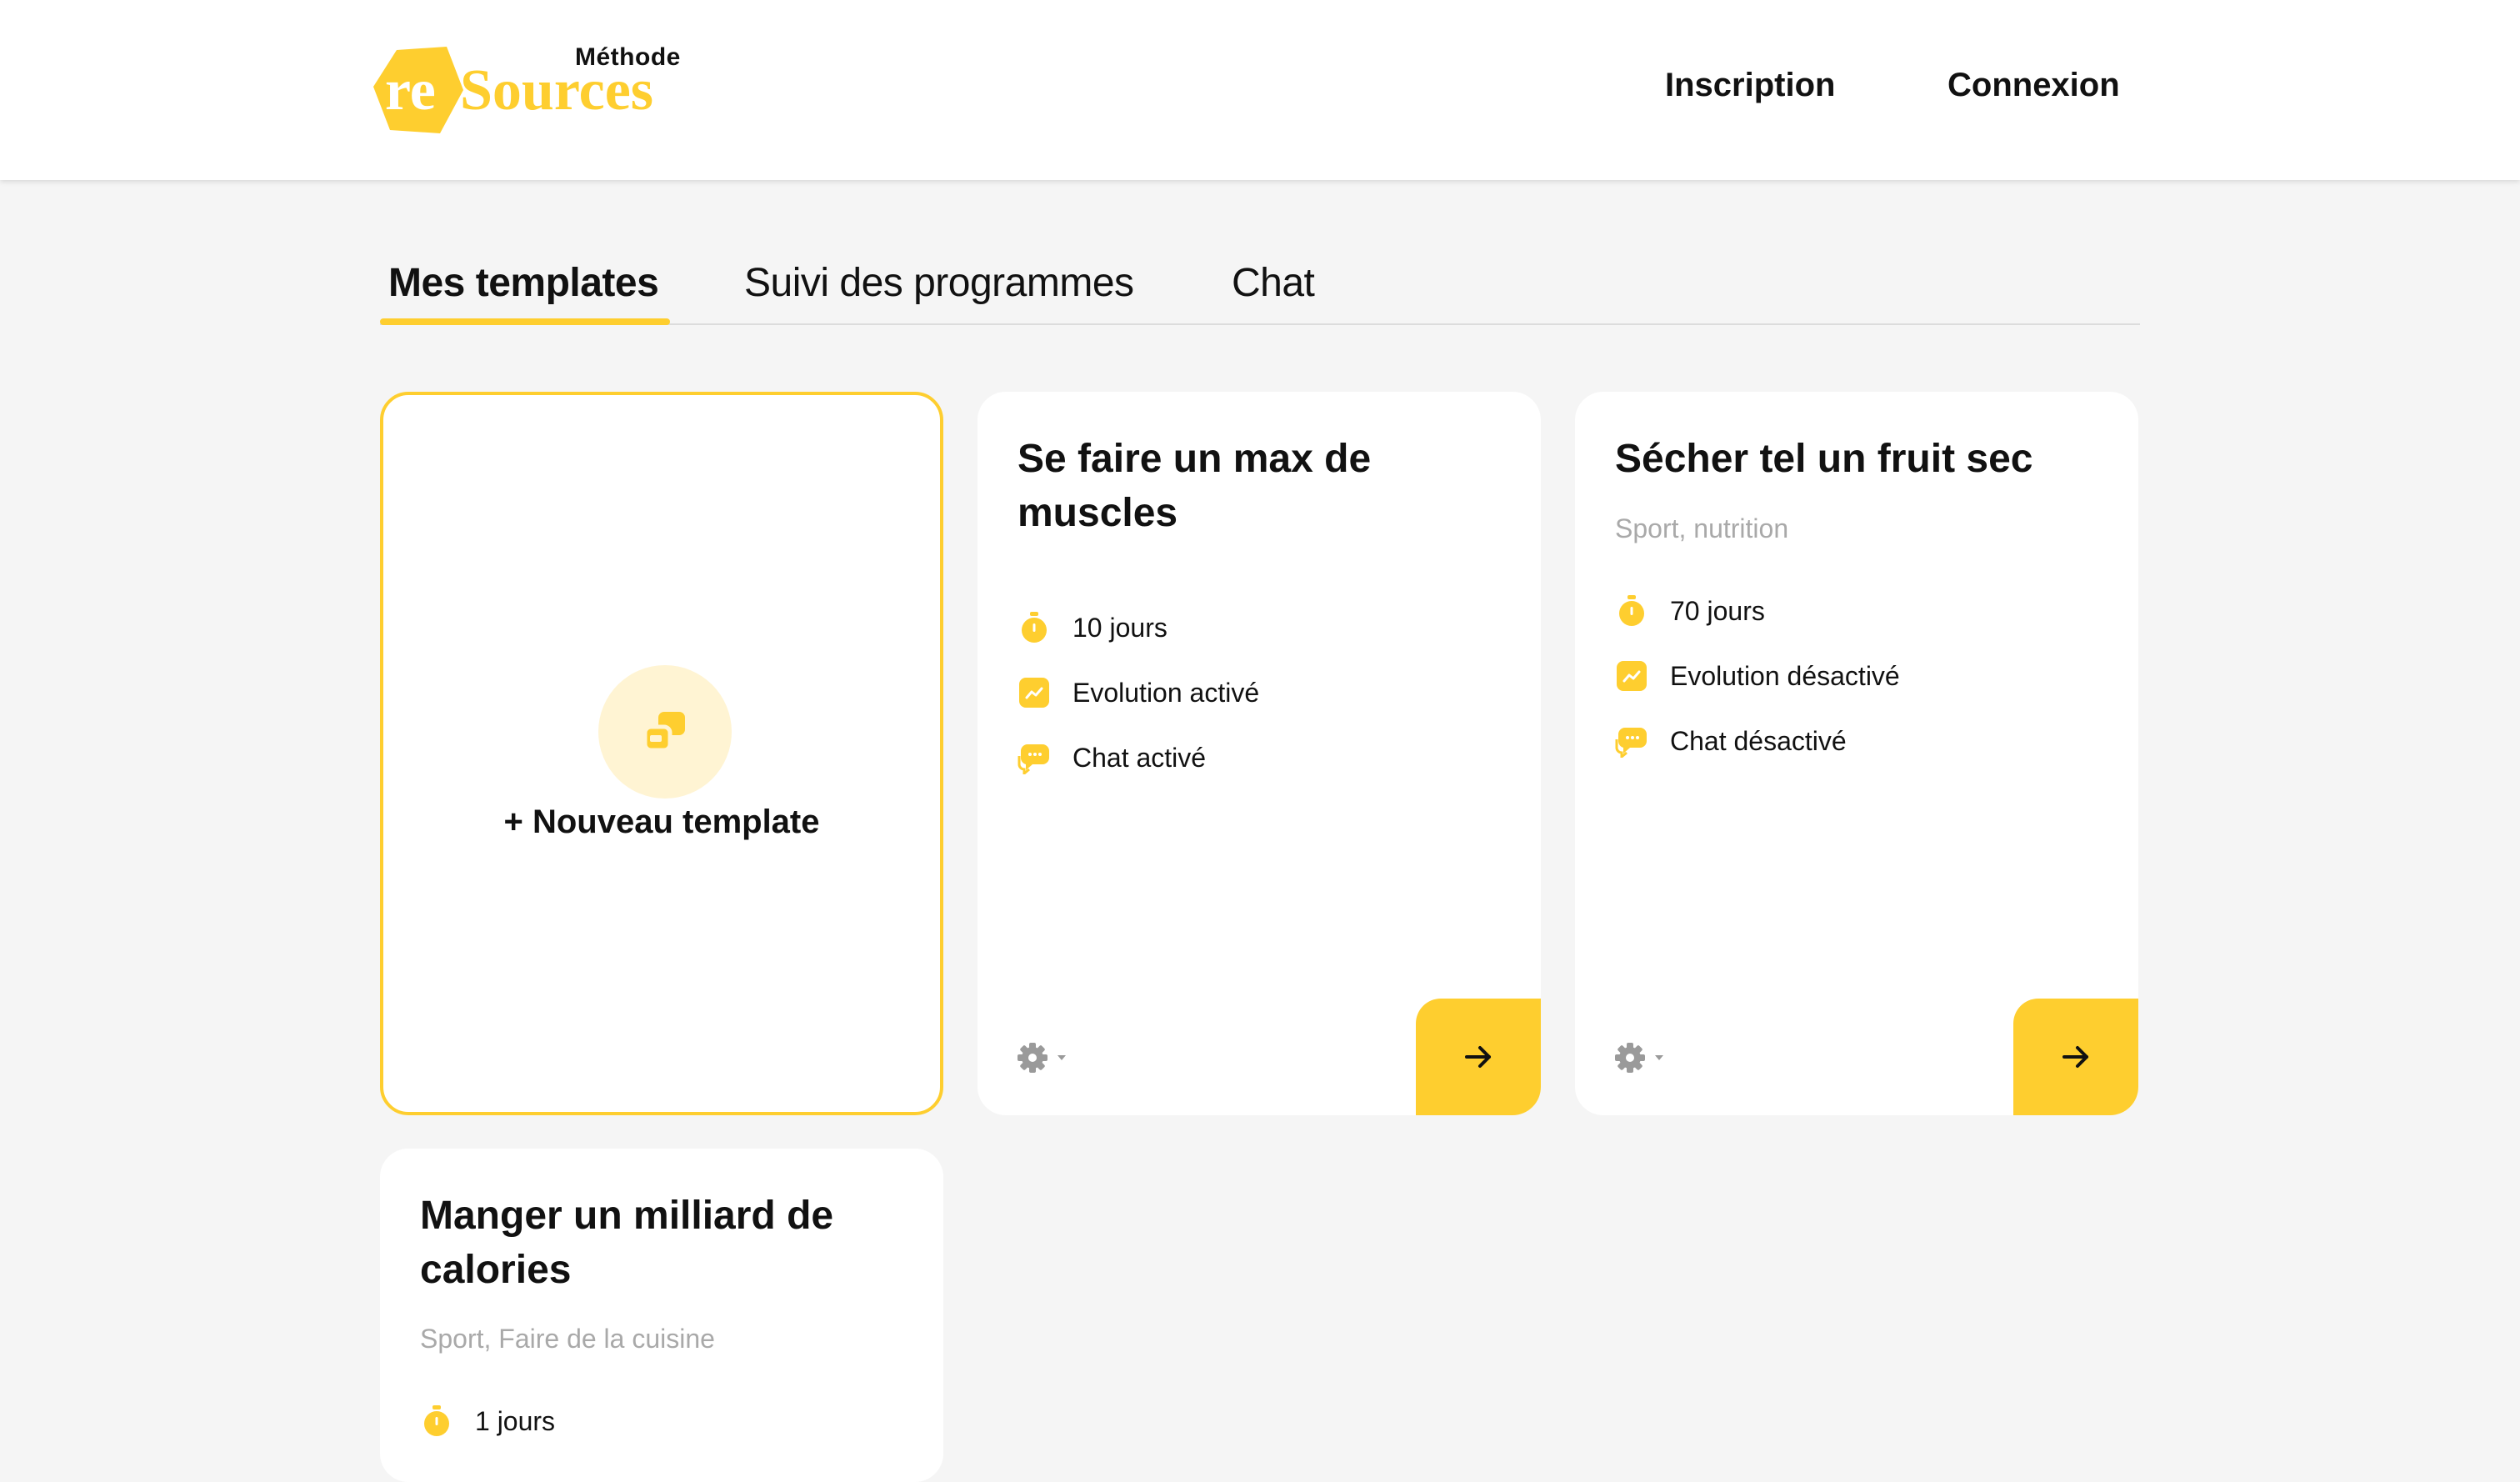  I want to click on template-chat-text: Chat activé, so click(1139, 758).